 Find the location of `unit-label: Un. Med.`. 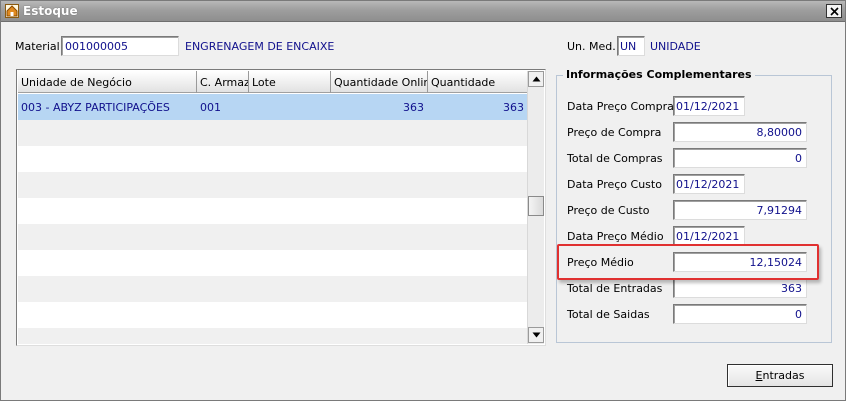

unit-label: Un. Med. is located at coordinates (591, 46).